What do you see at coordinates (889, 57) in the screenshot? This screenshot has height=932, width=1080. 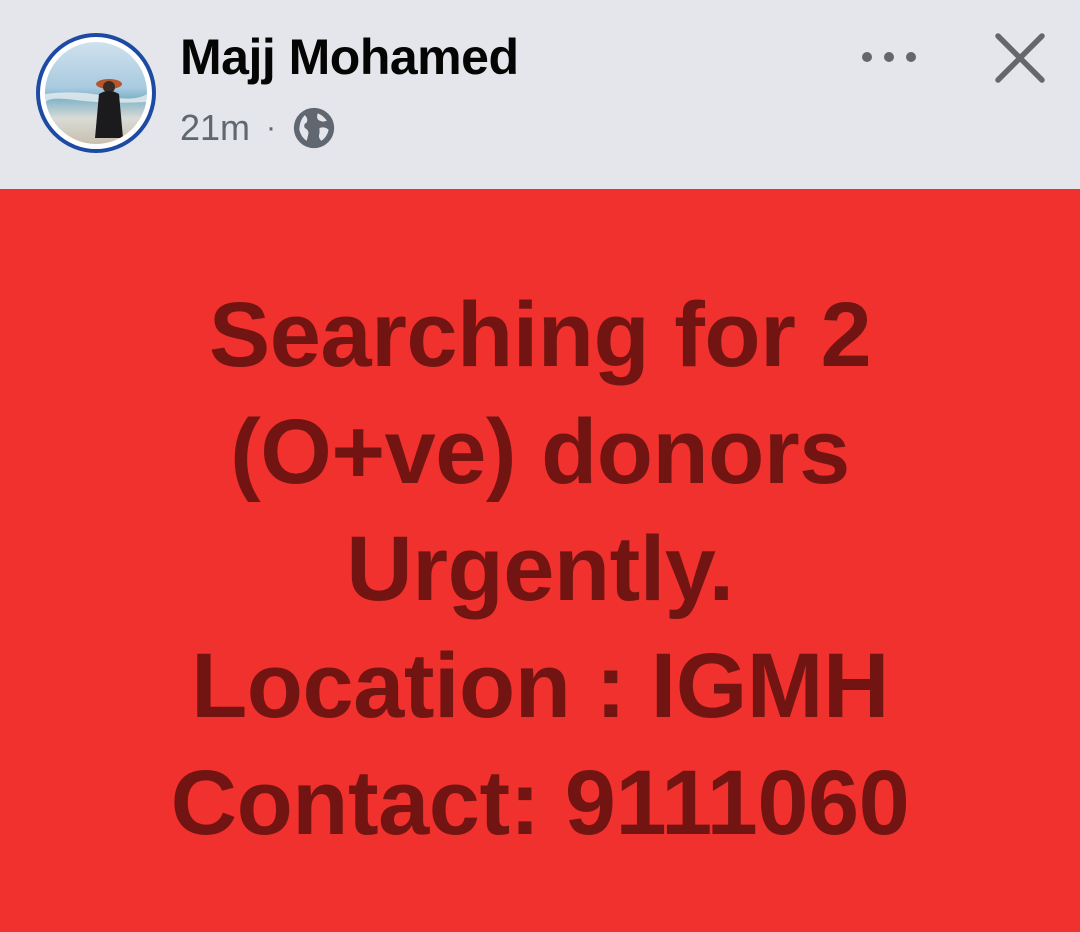 I see `more-options-icon` at bounding box center [889, 57].